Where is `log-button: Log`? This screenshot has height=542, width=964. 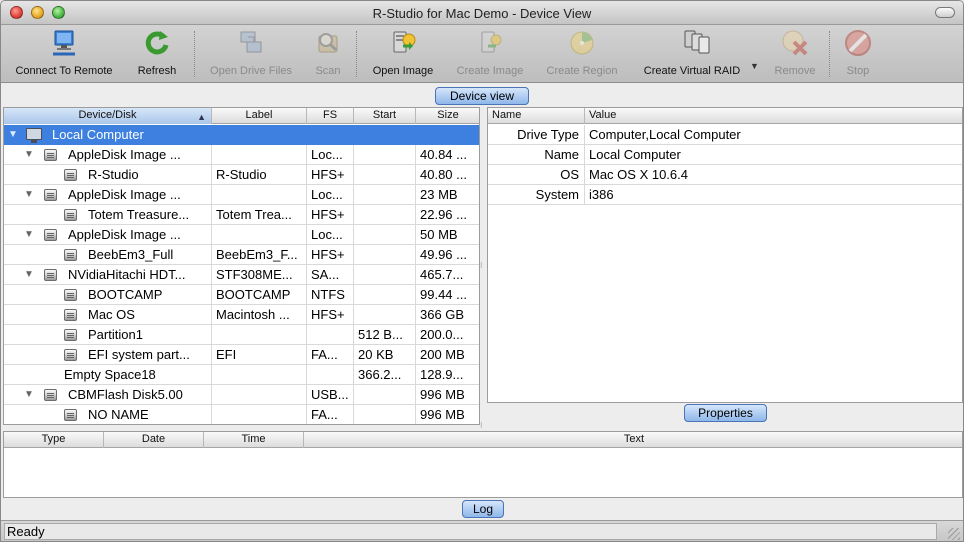
log-button: Log is located at coordinates (483, 509).